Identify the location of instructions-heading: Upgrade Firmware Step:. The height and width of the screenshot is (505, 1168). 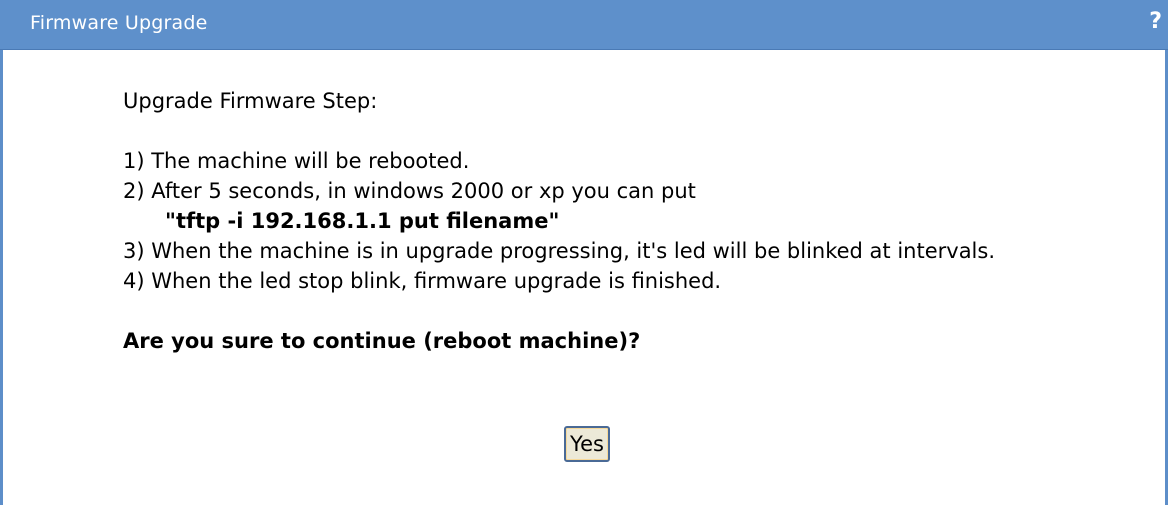
(250, 101).